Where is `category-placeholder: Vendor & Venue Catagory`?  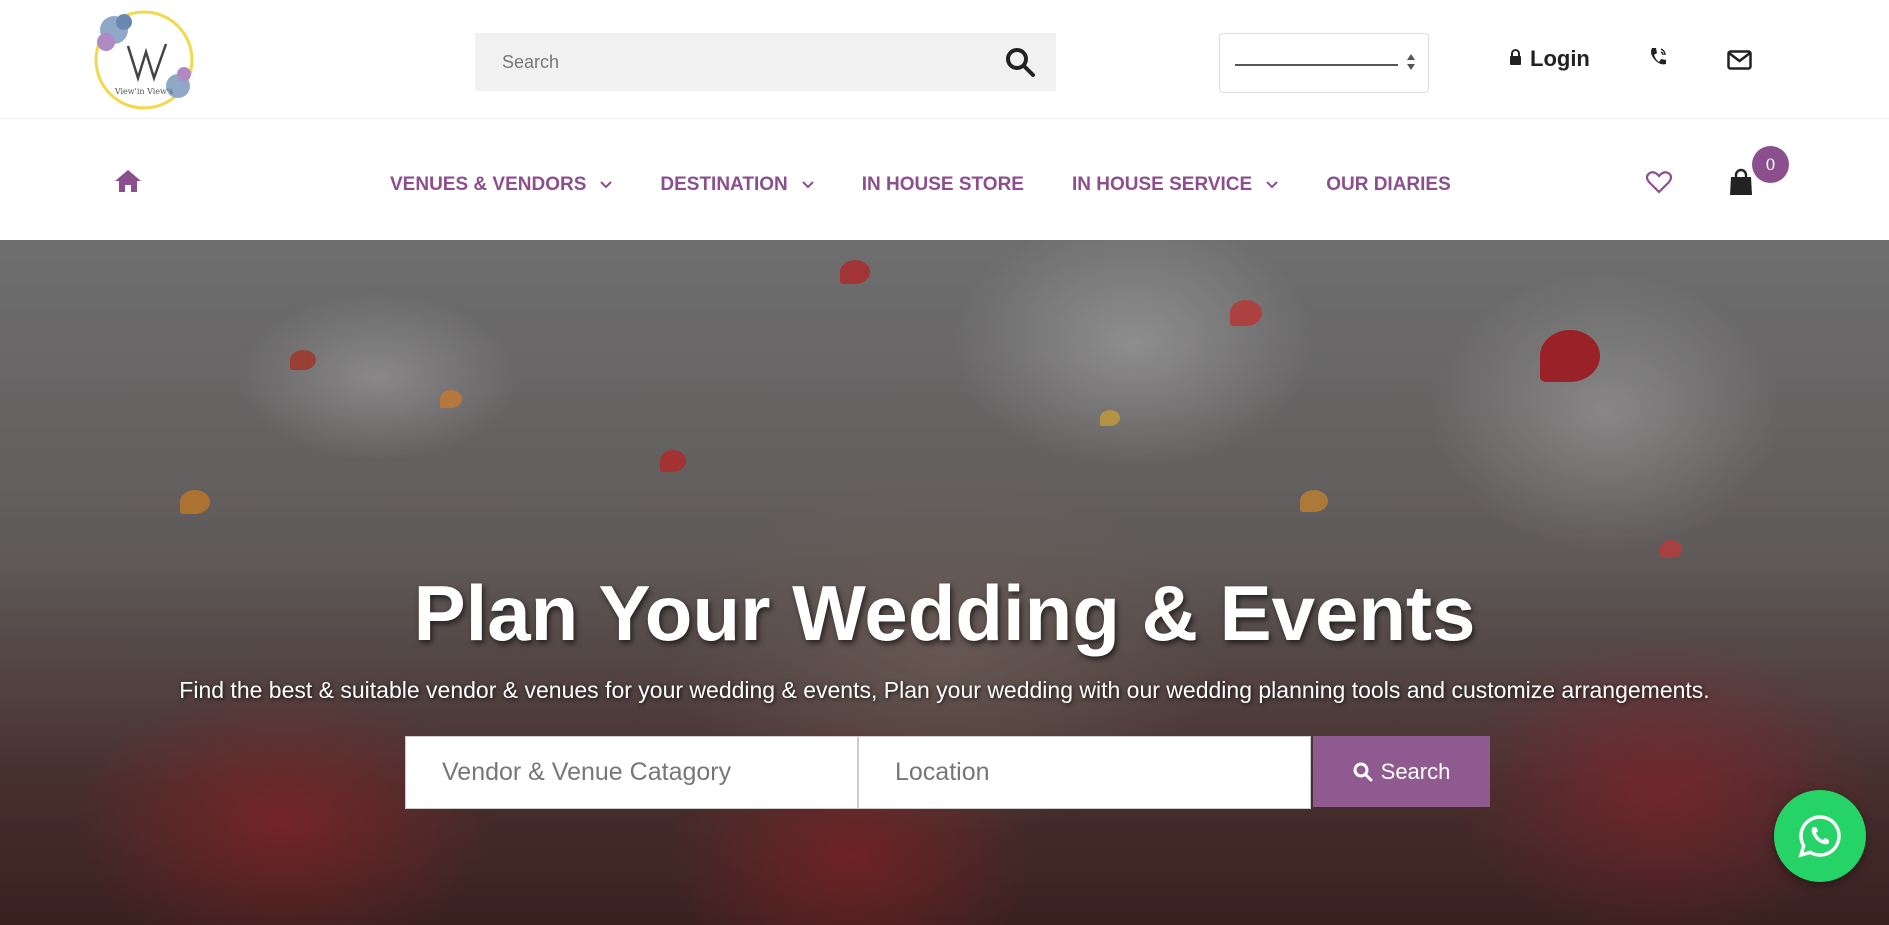 category-placeholder: Vendor & Venue Catagory is located at coordinates (587, 772).